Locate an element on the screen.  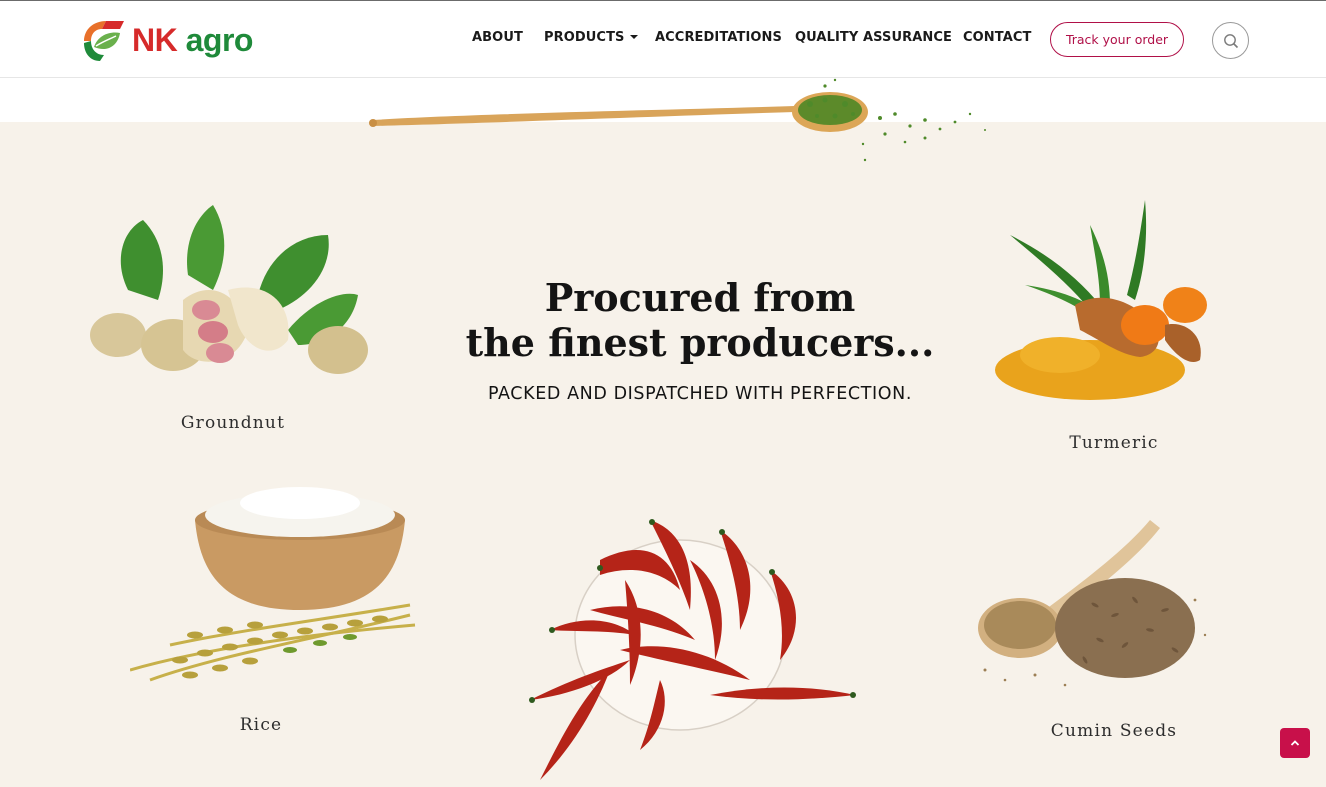
product-label-groundnut: Groundnut is located at coordinates (233, 423).